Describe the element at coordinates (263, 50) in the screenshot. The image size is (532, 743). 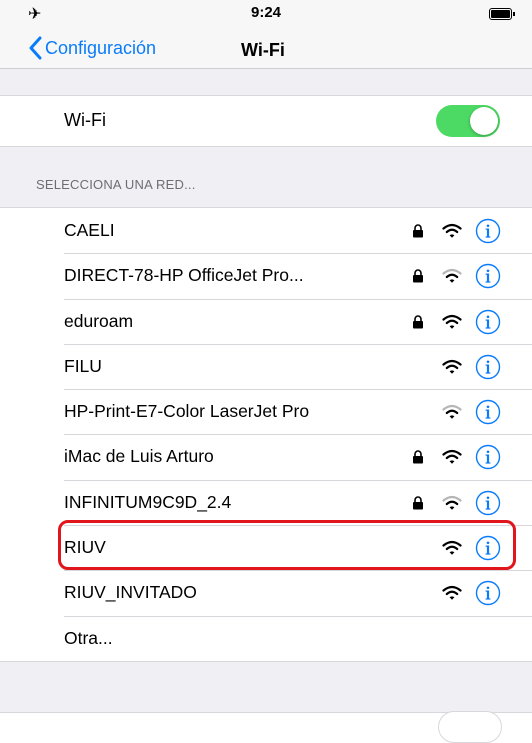
I see `page-title: Wi-Fi` at that location.